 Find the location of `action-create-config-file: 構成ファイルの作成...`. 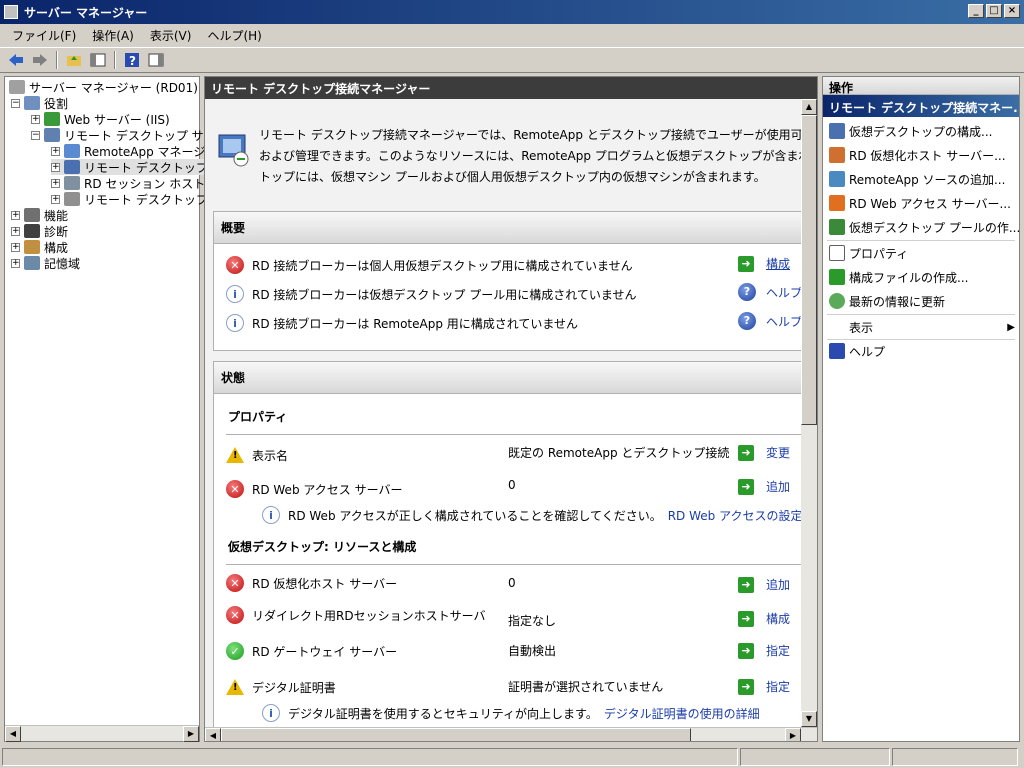

action-create-config-file: 構成ファイルの作成... is located at coordinates (922, 277).